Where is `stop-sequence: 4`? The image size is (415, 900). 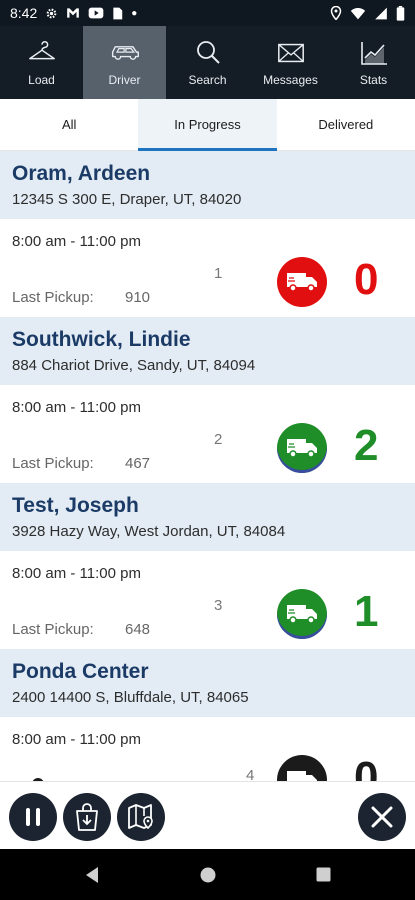
stop-sequence: 4 is located at coordinates (250, 774).